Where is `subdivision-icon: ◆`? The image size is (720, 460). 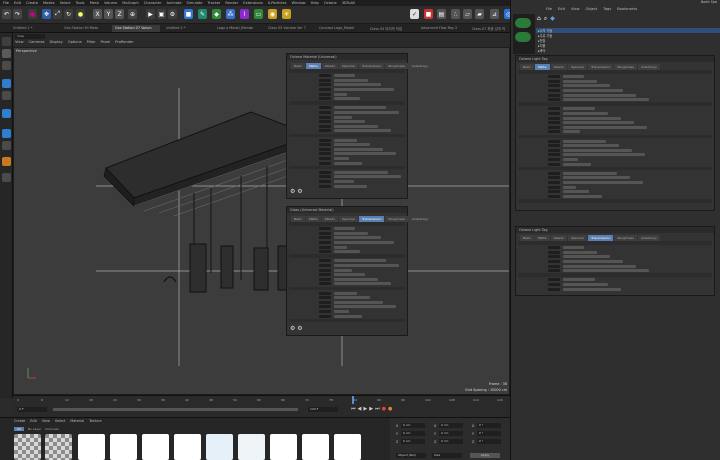 subdivision-icon: ◆ is located at coordinates (216, 14).